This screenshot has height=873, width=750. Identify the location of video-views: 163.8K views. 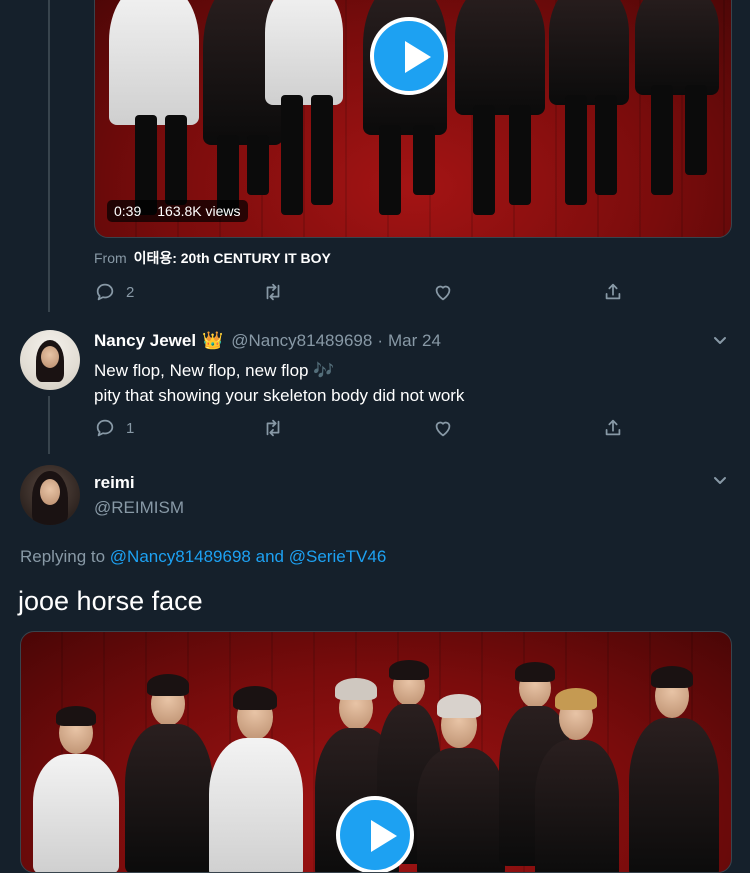
(199, 211).